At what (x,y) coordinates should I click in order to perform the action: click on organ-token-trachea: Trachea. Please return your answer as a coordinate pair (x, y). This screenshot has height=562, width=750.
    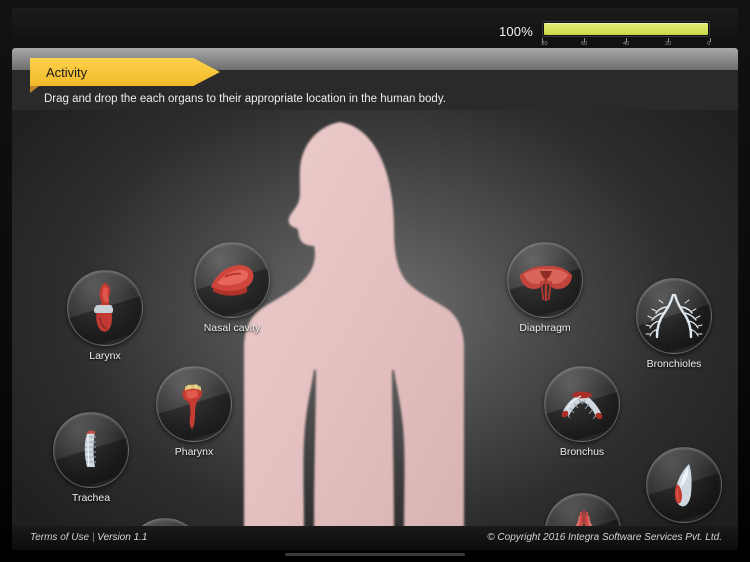
    Looking at the image, I should click on (91, 458).